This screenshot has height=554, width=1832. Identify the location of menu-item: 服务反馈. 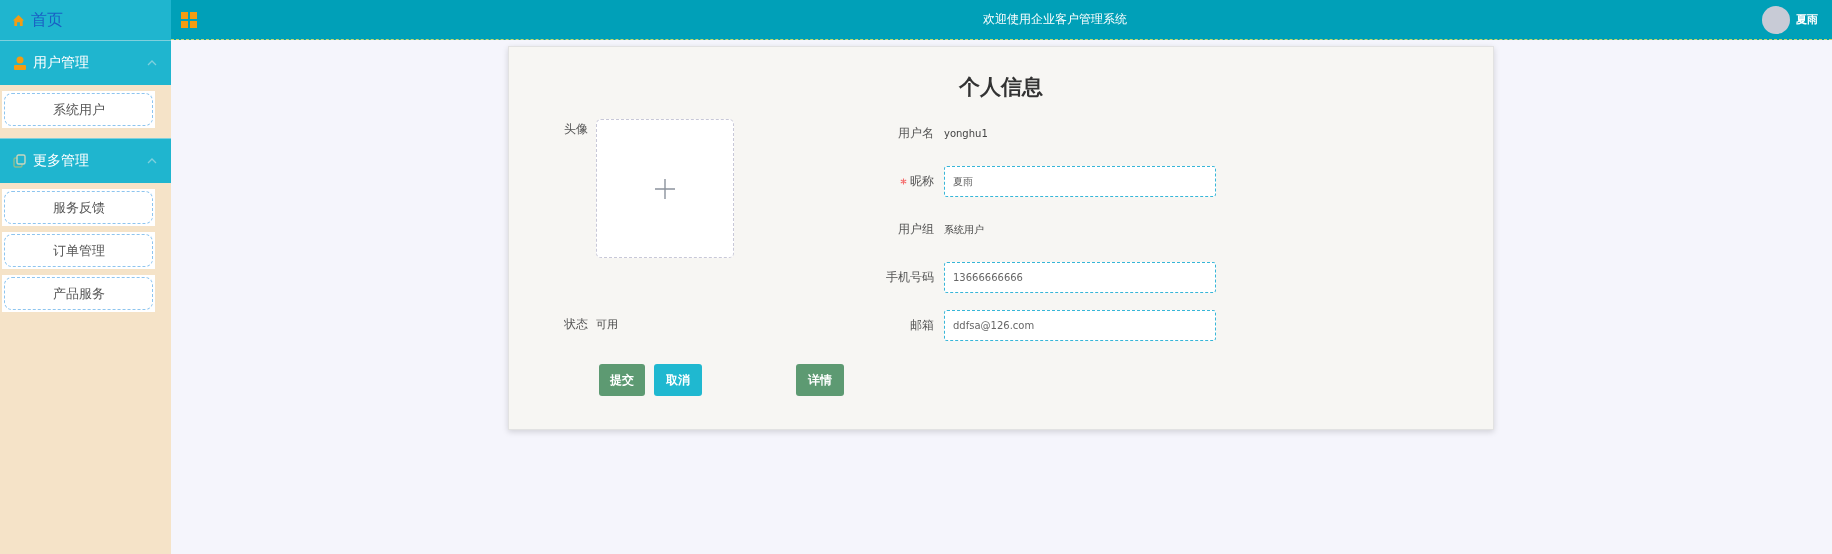
(78, 207).